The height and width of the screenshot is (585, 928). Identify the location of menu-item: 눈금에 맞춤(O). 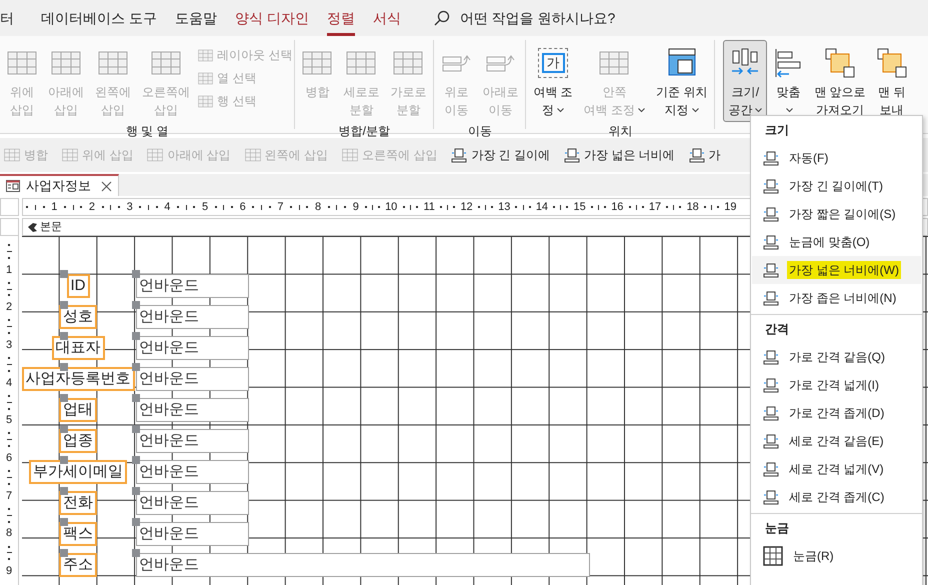
(836, 242).